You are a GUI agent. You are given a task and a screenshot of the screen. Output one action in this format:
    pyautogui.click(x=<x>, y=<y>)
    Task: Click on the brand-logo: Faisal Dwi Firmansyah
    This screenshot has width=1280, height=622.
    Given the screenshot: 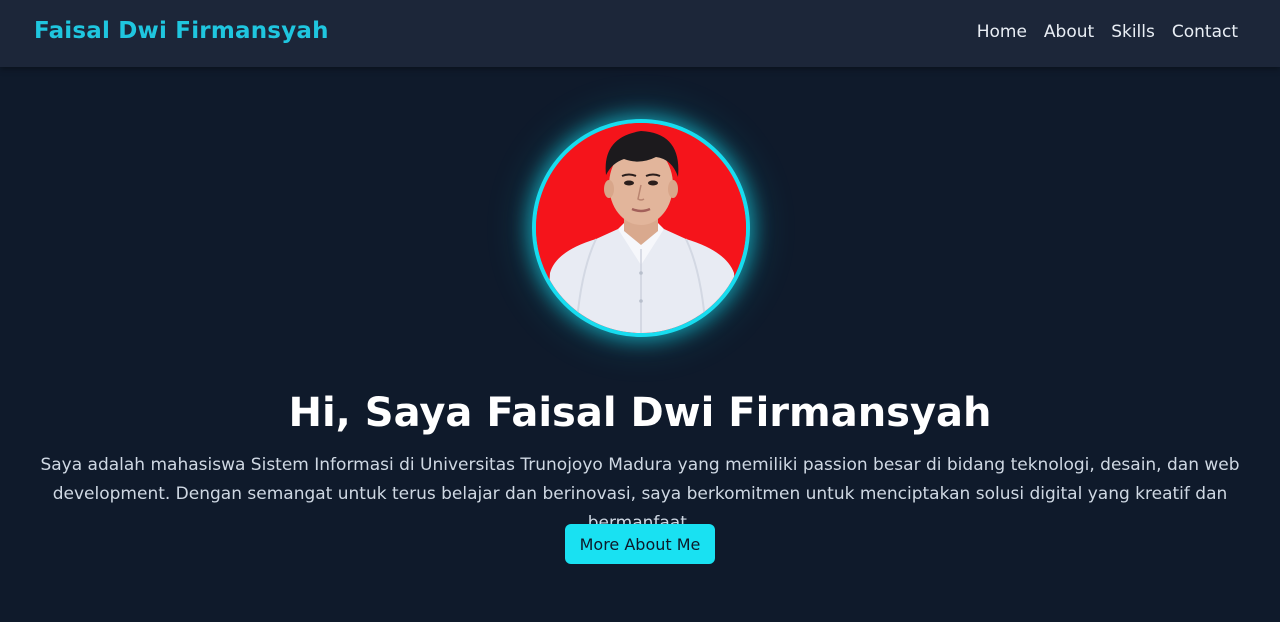 What is the action you would take?
    pyautogui.click(x=181, y=31)
    